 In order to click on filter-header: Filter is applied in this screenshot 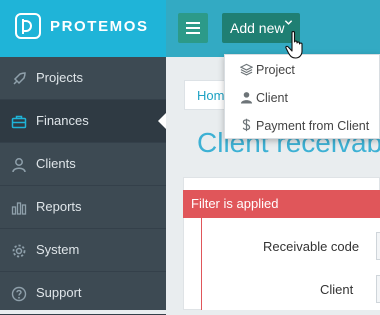, I will do `click(281, 204)`.